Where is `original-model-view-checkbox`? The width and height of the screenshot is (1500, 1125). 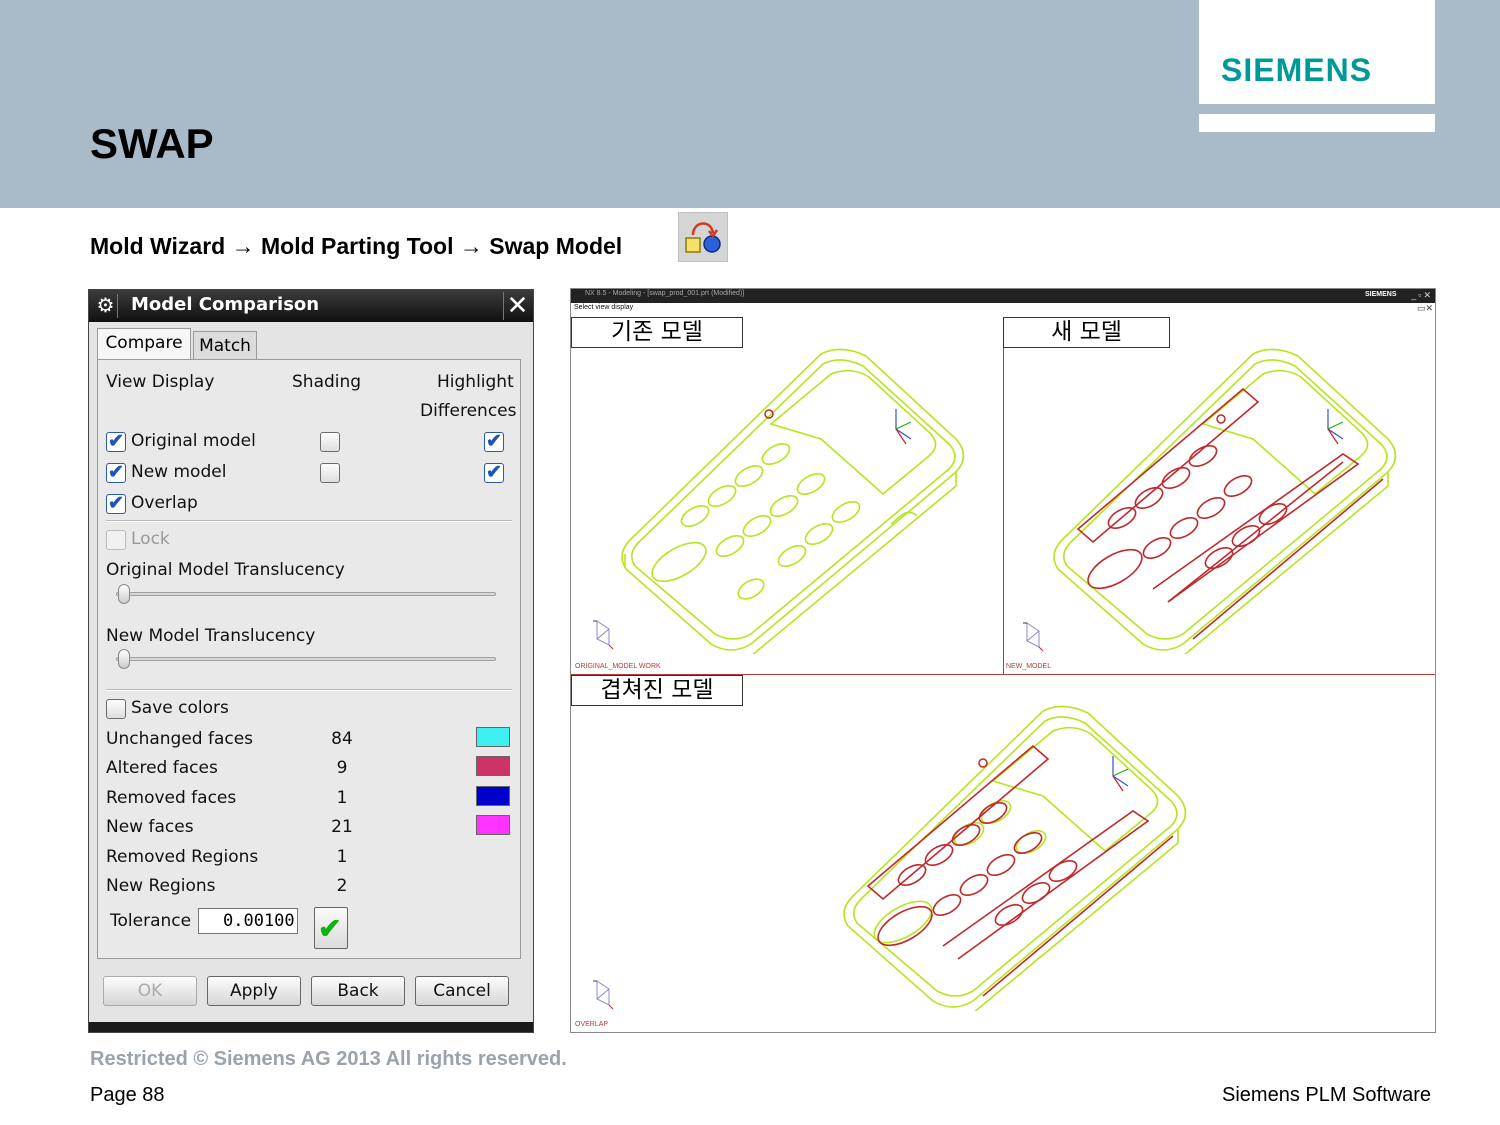 original-model-view-checkbox is located at coordinates (116, 441).